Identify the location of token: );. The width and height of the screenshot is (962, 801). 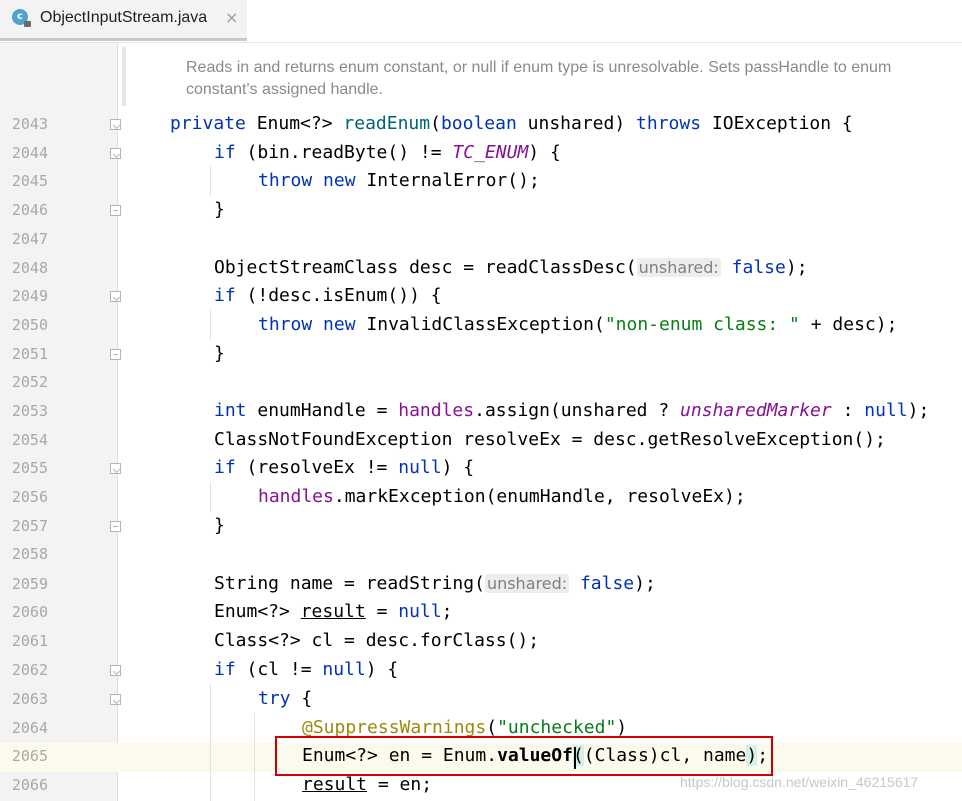
(918, 410).